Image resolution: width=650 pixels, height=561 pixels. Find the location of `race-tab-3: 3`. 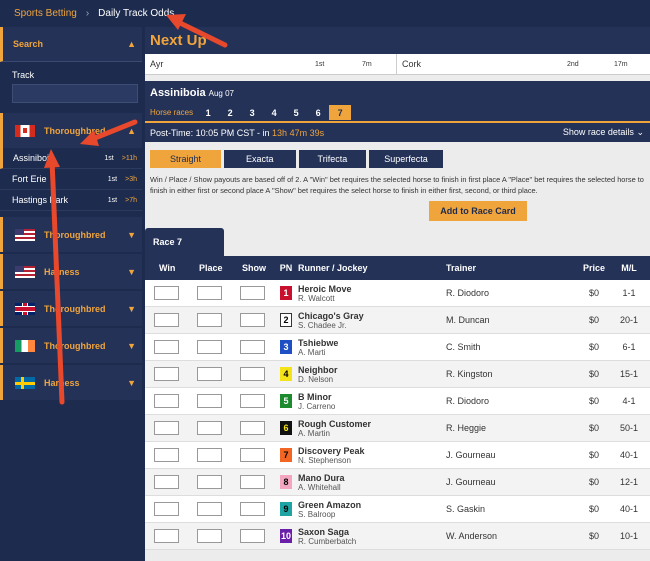

race-tab-3: 3 is located at coordinates (252, 112).